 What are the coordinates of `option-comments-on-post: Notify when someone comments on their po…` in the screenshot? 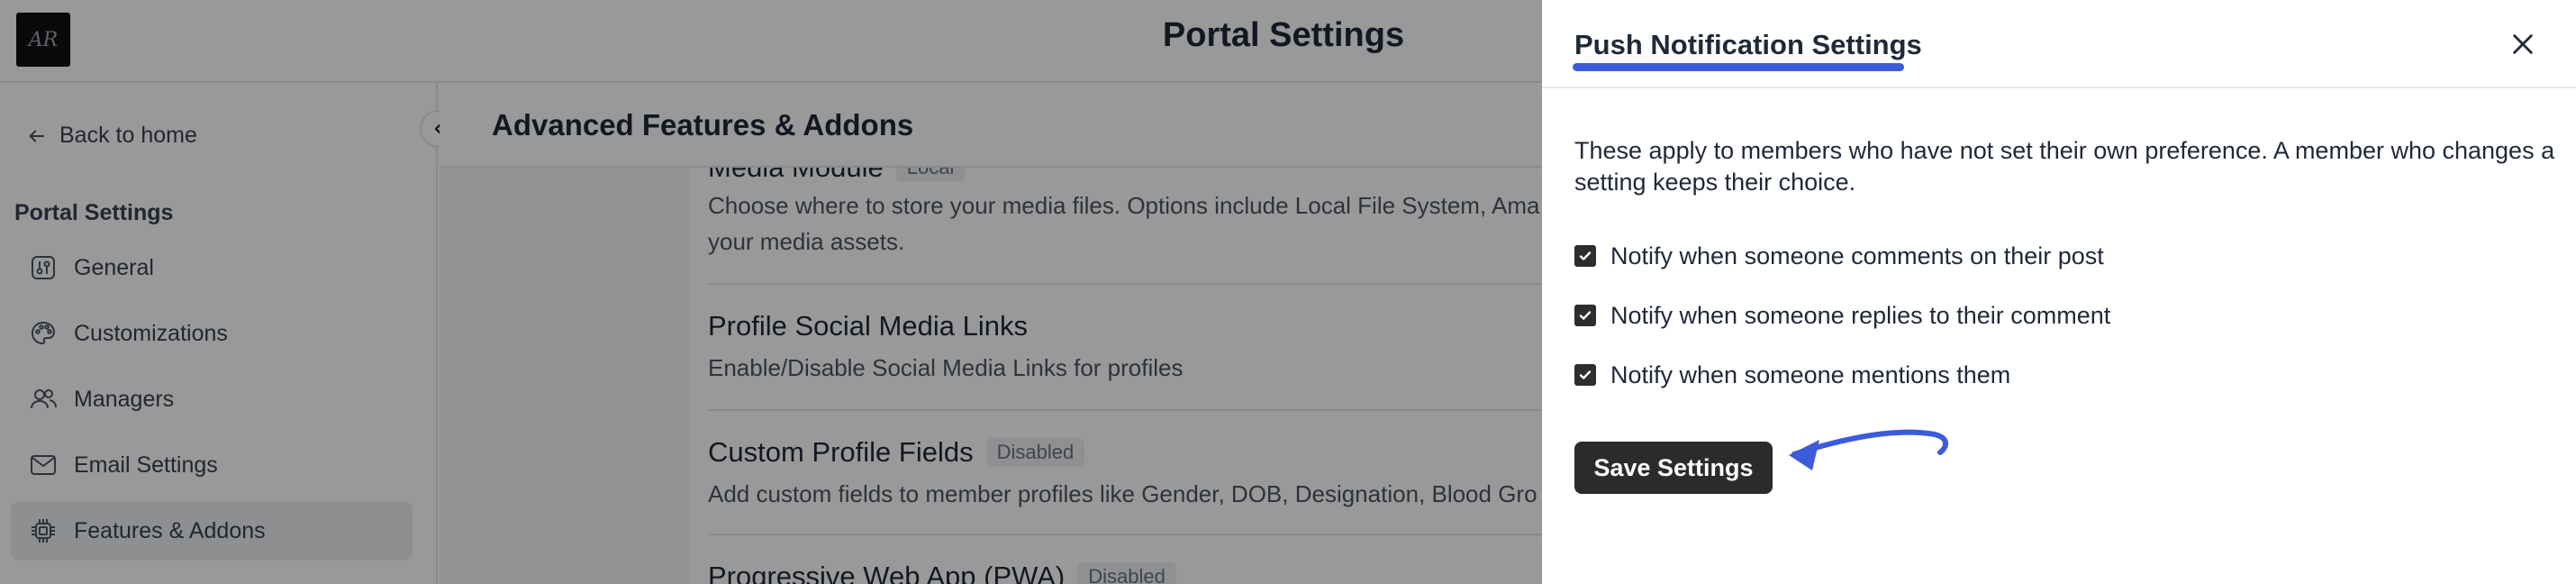 It's located at (1842, 256).